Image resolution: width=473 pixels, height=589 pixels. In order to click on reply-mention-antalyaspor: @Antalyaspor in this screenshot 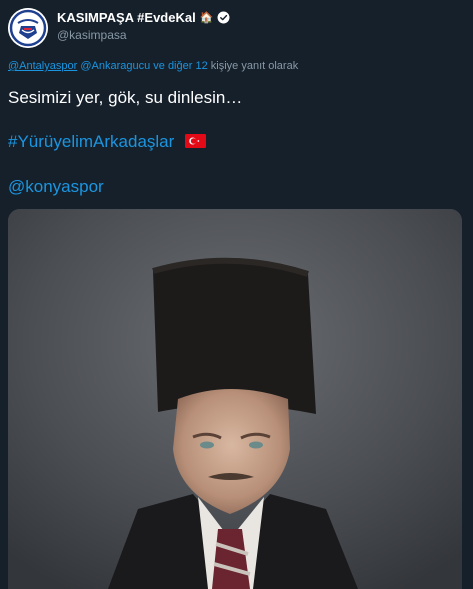, I will do `click(42, 66)`.